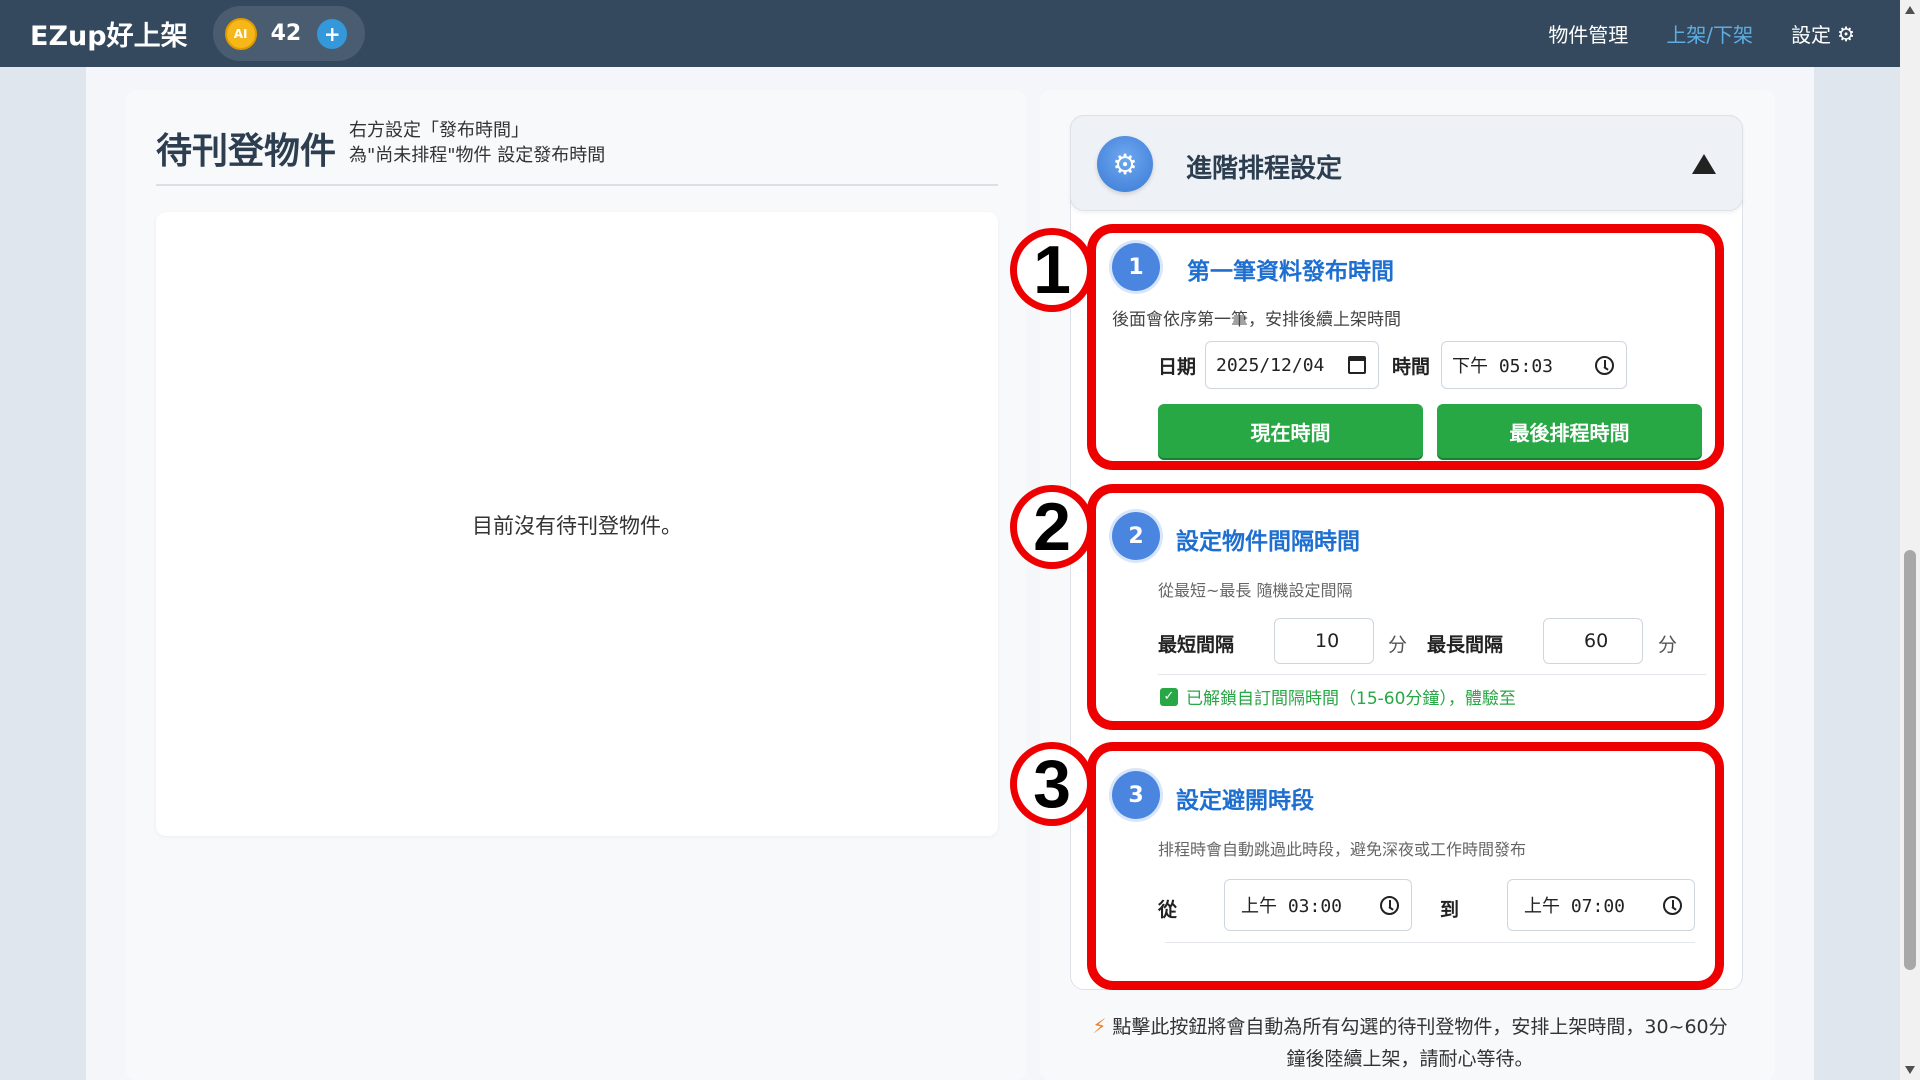 This screenshot has width=1920, height=1080. I want to click on ai-credit-pill: AI 42 +, so click(288, 33).